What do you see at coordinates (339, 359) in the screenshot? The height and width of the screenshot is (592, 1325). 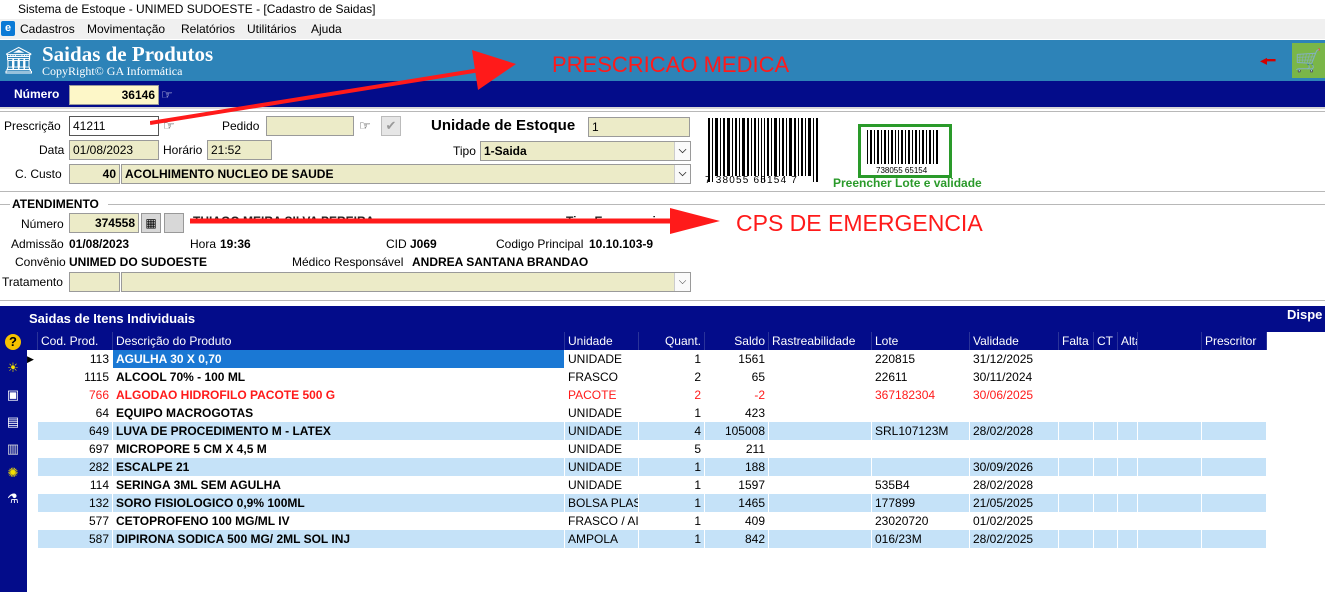 I see `cell-descricao: AGULHA 30 X 0,70` at bounding box center [339, 359].